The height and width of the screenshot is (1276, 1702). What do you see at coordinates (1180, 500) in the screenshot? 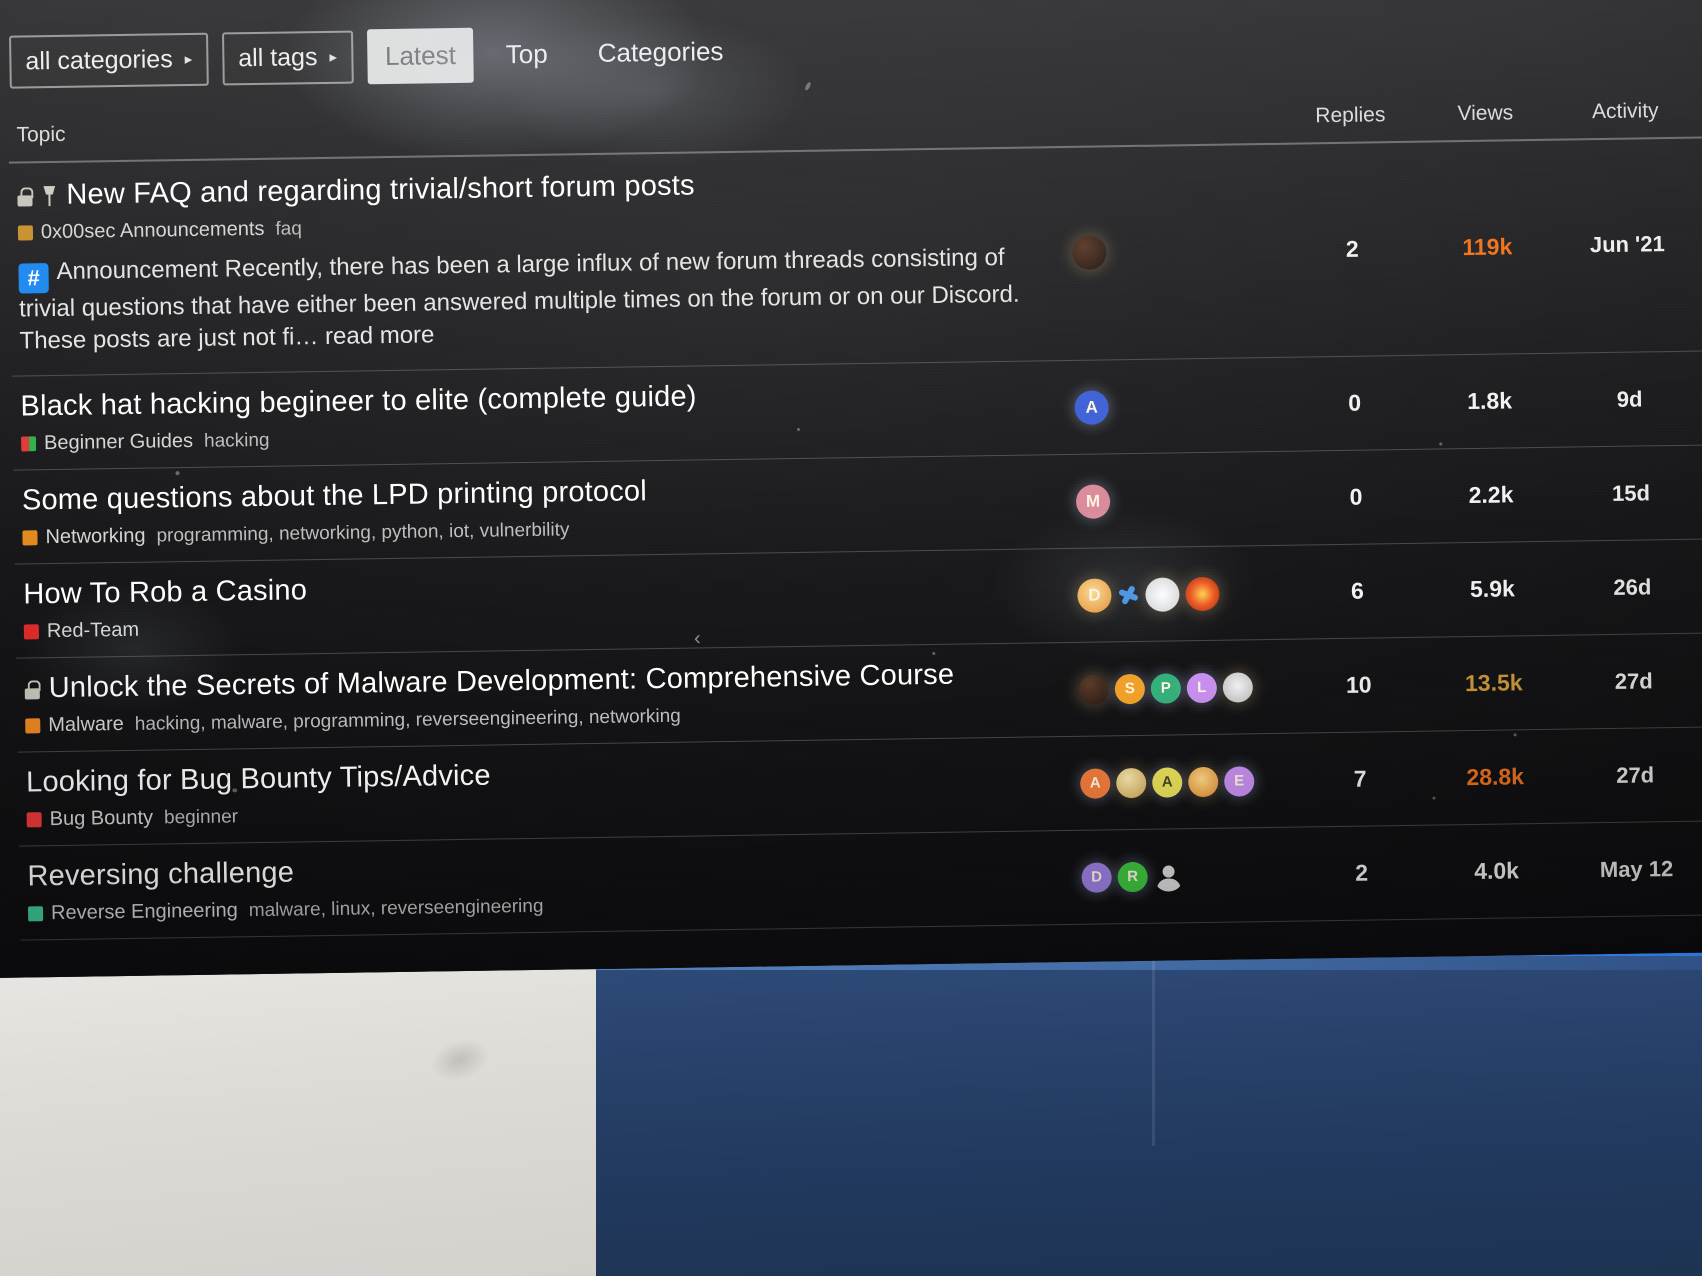
I see `participants: M` at bounding box center [1180, 500].